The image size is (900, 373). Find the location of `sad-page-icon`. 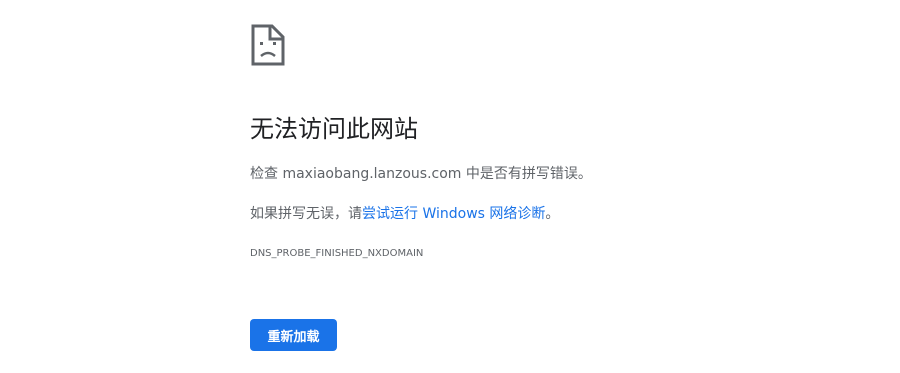

sad-page-icon is located at coordinates (268, 45).